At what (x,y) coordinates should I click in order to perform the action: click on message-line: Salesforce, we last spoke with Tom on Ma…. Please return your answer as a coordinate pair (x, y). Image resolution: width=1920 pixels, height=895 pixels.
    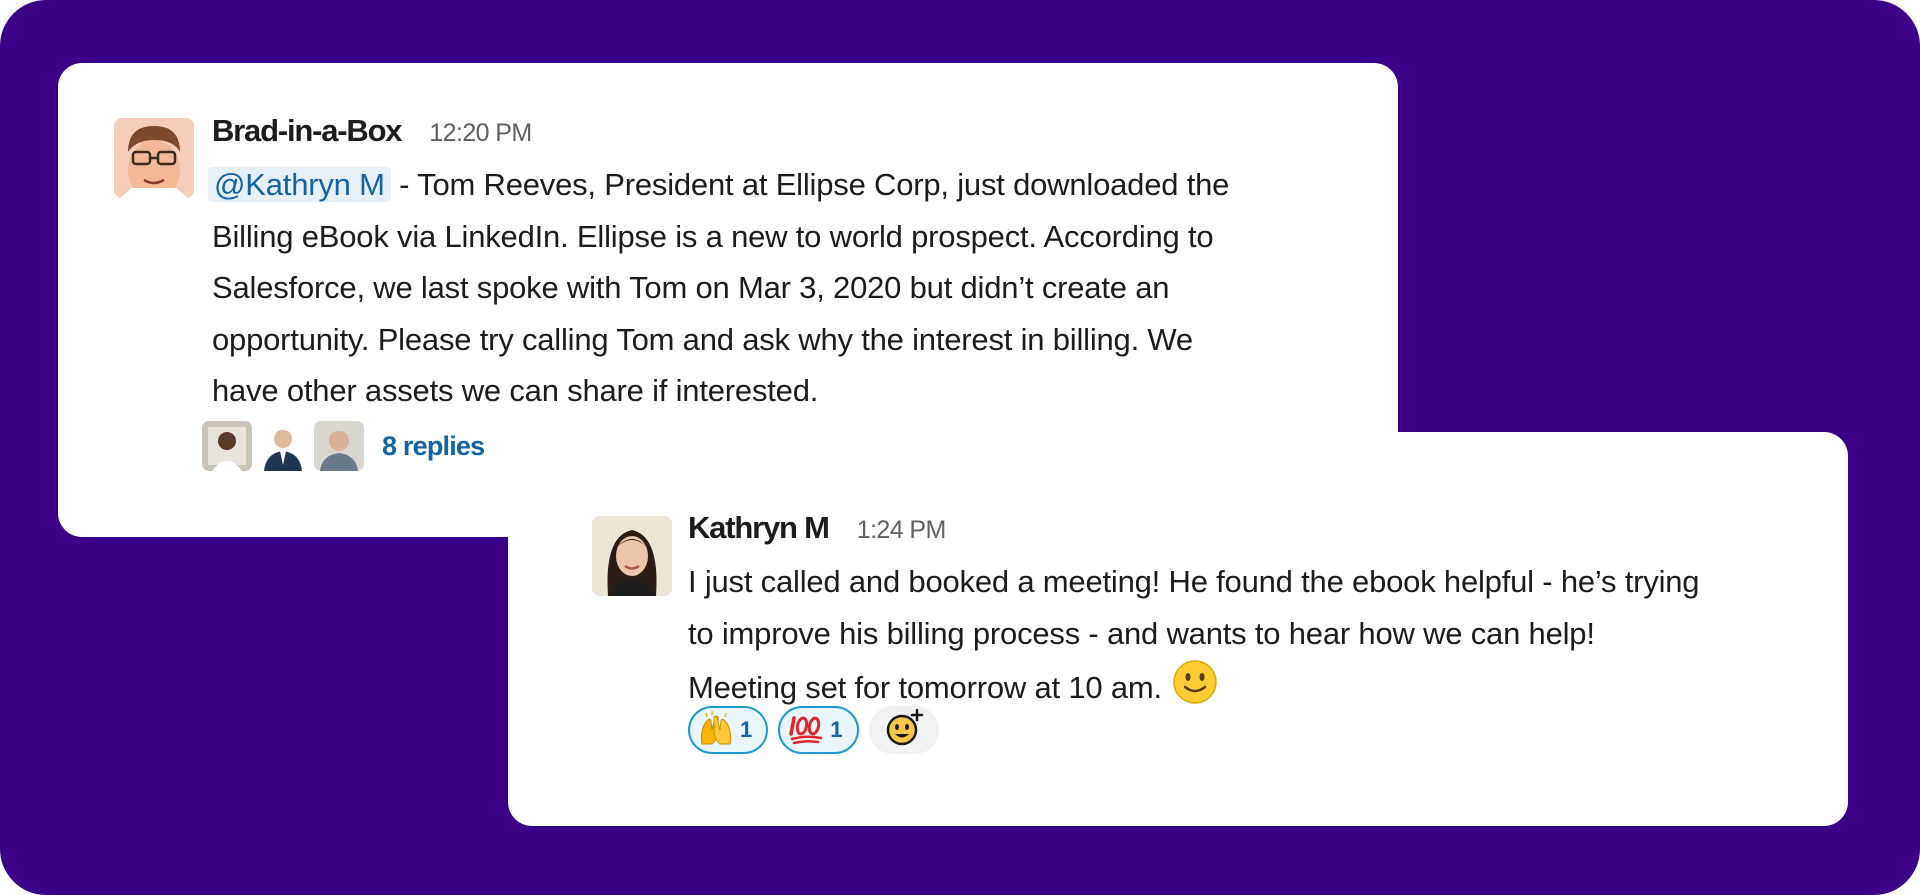
    Looking at the image, I should click on (691, 287).